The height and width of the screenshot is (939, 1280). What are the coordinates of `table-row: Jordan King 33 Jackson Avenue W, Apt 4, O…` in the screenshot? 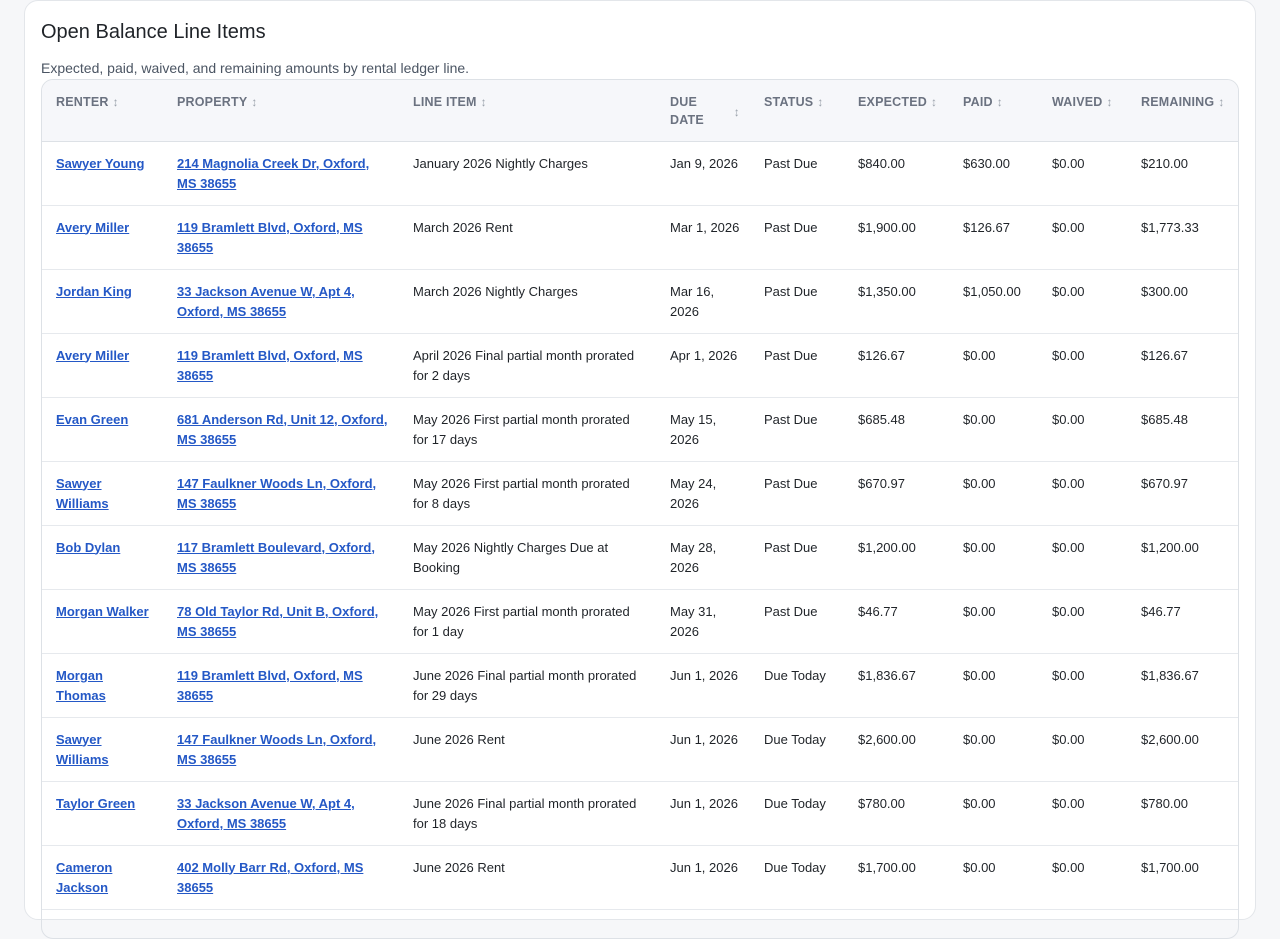 It's located at (640, 301).